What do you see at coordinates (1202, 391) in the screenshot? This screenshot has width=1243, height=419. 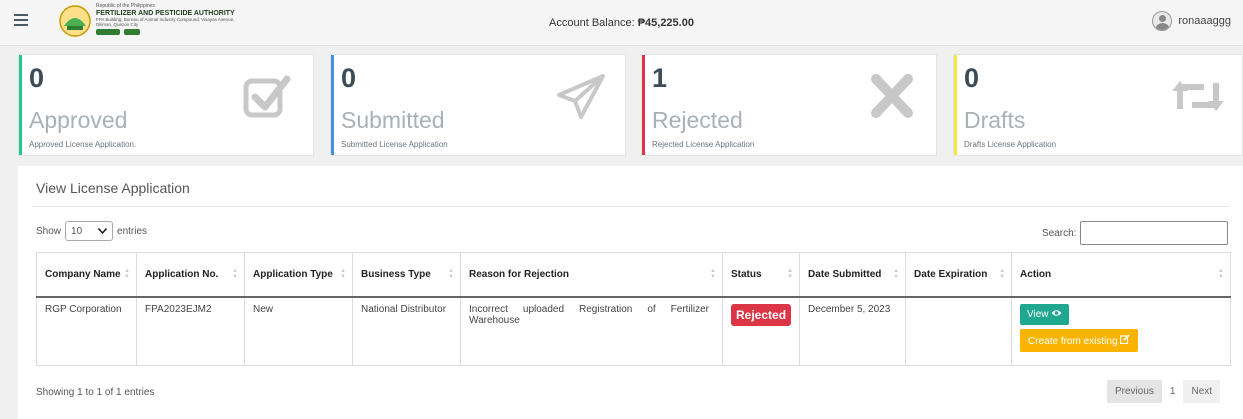 I see `next-button: Next` at bounding box center [1202, 391].